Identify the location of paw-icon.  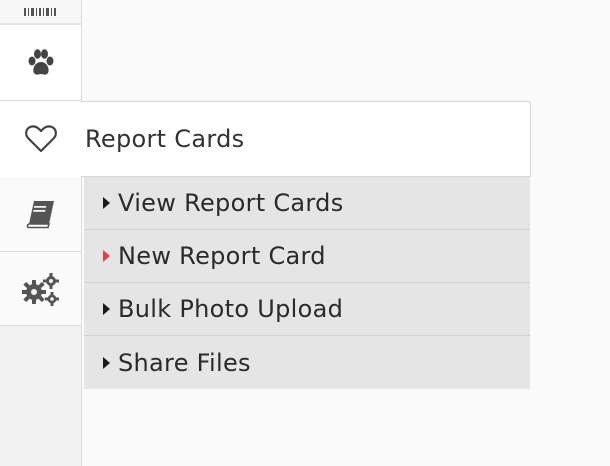
(41, 63).